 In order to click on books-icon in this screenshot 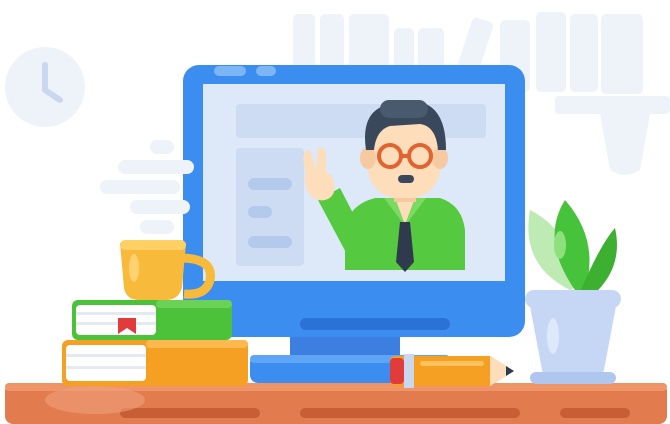, I will do `click(155, 343)`.